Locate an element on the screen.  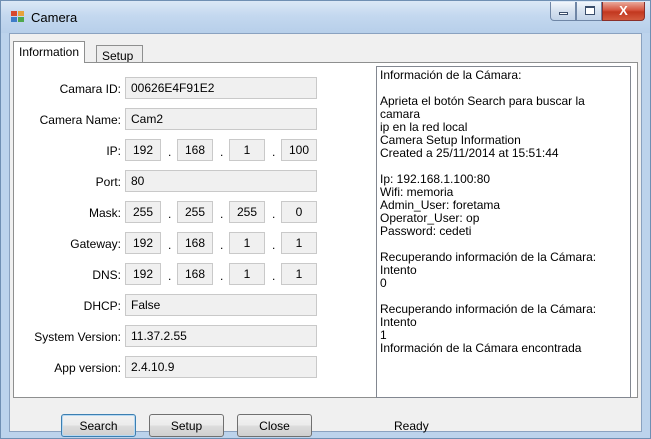
dhcp-field: False is located at coordinates (221, 305).